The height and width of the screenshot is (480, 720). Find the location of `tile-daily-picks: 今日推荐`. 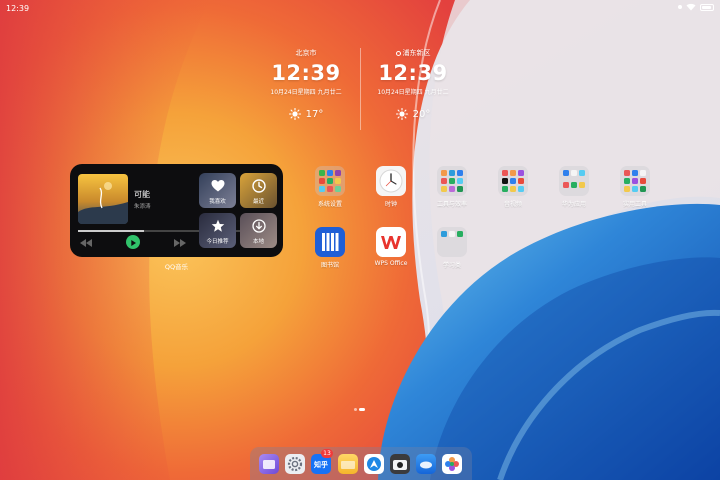

tile-daily-picks: 今日推荐 is located at coordinates (217, 230).